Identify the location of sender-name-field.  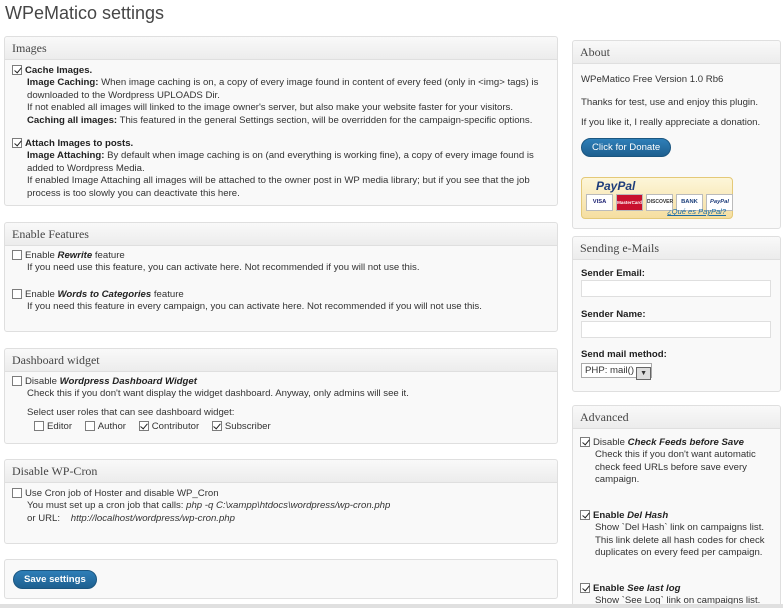
(676, 329).